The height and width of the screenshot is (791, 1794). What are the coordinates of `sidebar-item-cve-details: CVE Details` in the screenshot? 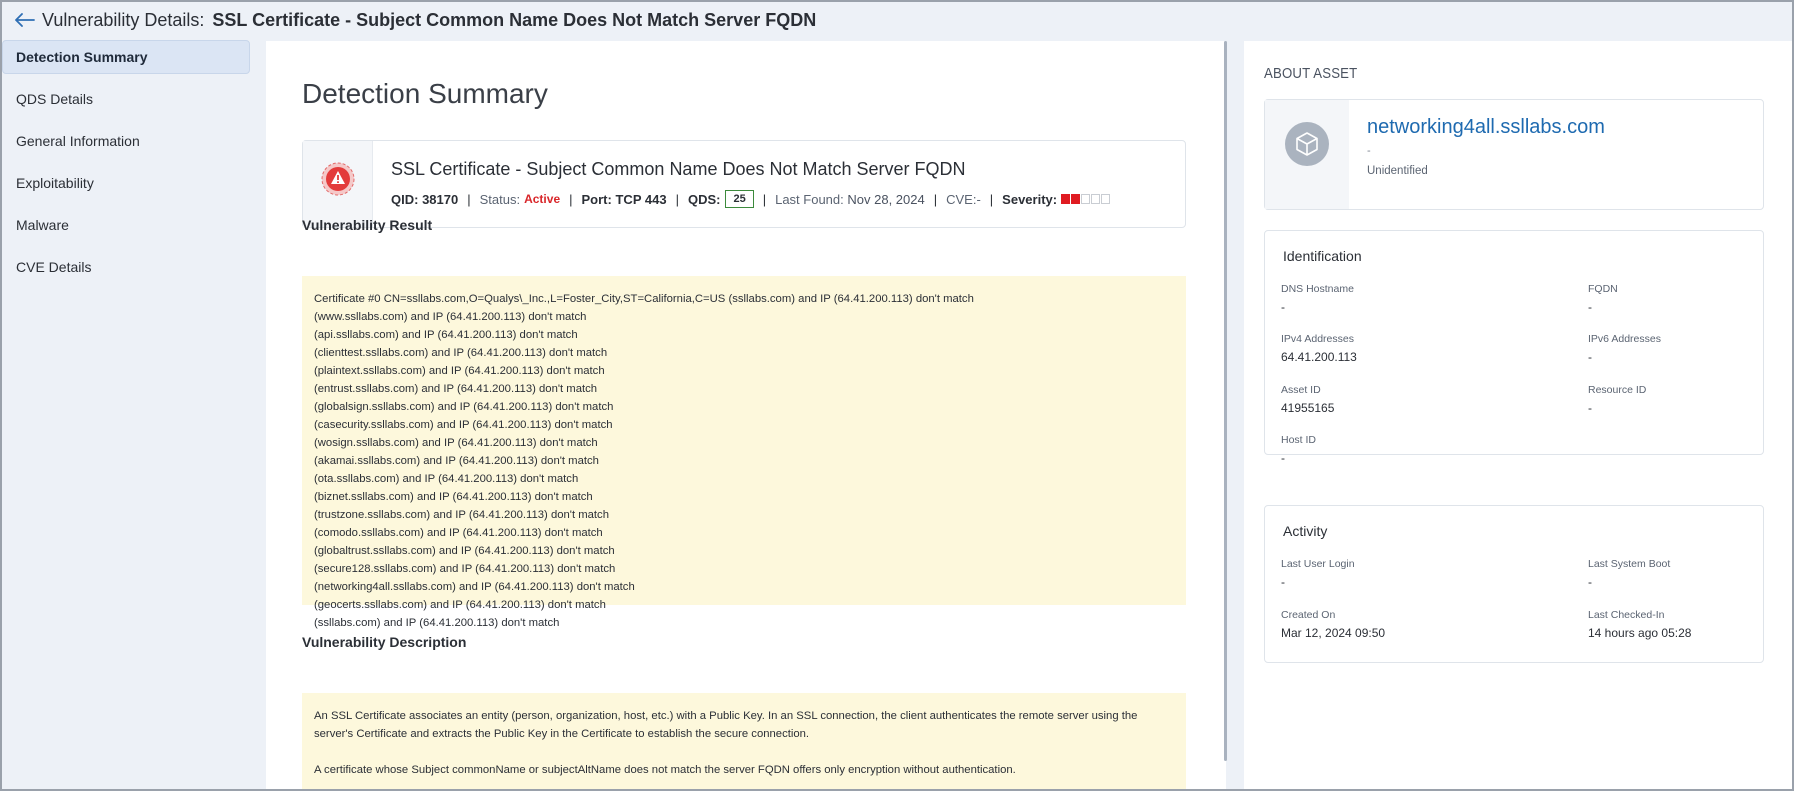 It's located at (126, 267).